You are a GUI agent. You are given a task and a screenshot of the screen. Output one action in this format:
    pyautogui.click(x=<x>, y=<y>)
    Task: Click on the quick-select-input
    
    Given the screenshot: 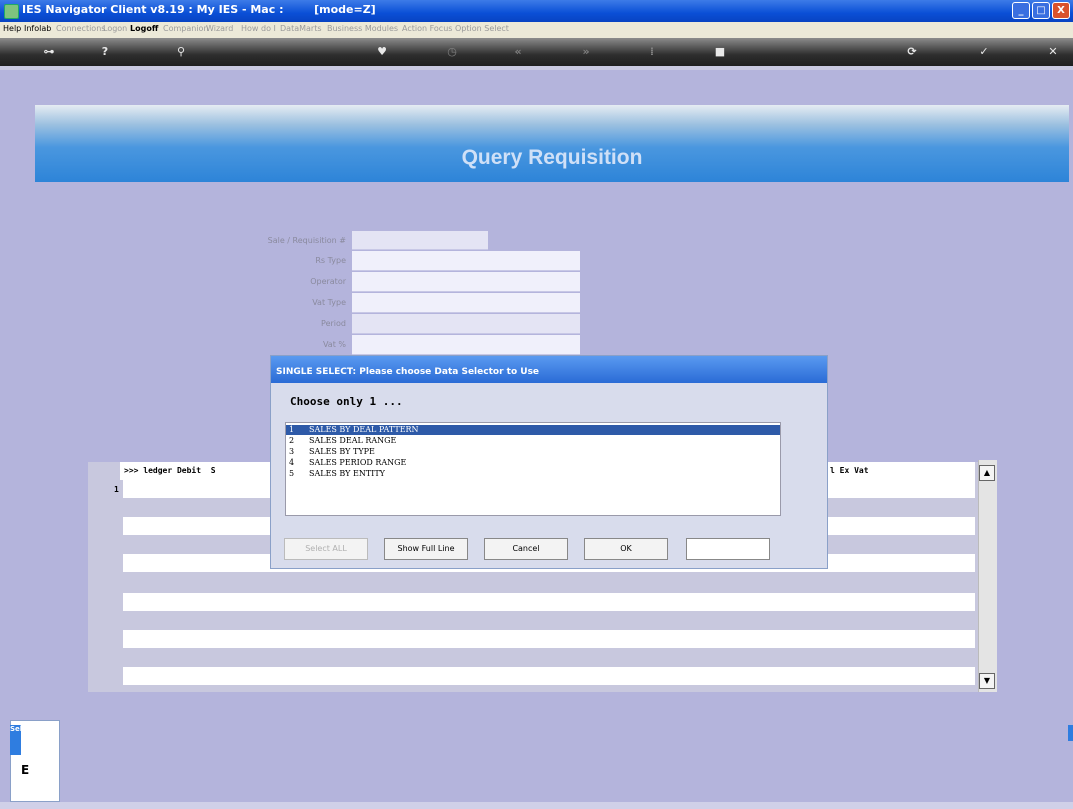 What is the action you would take?
    pyautogui.click(x=728, y=549)
    